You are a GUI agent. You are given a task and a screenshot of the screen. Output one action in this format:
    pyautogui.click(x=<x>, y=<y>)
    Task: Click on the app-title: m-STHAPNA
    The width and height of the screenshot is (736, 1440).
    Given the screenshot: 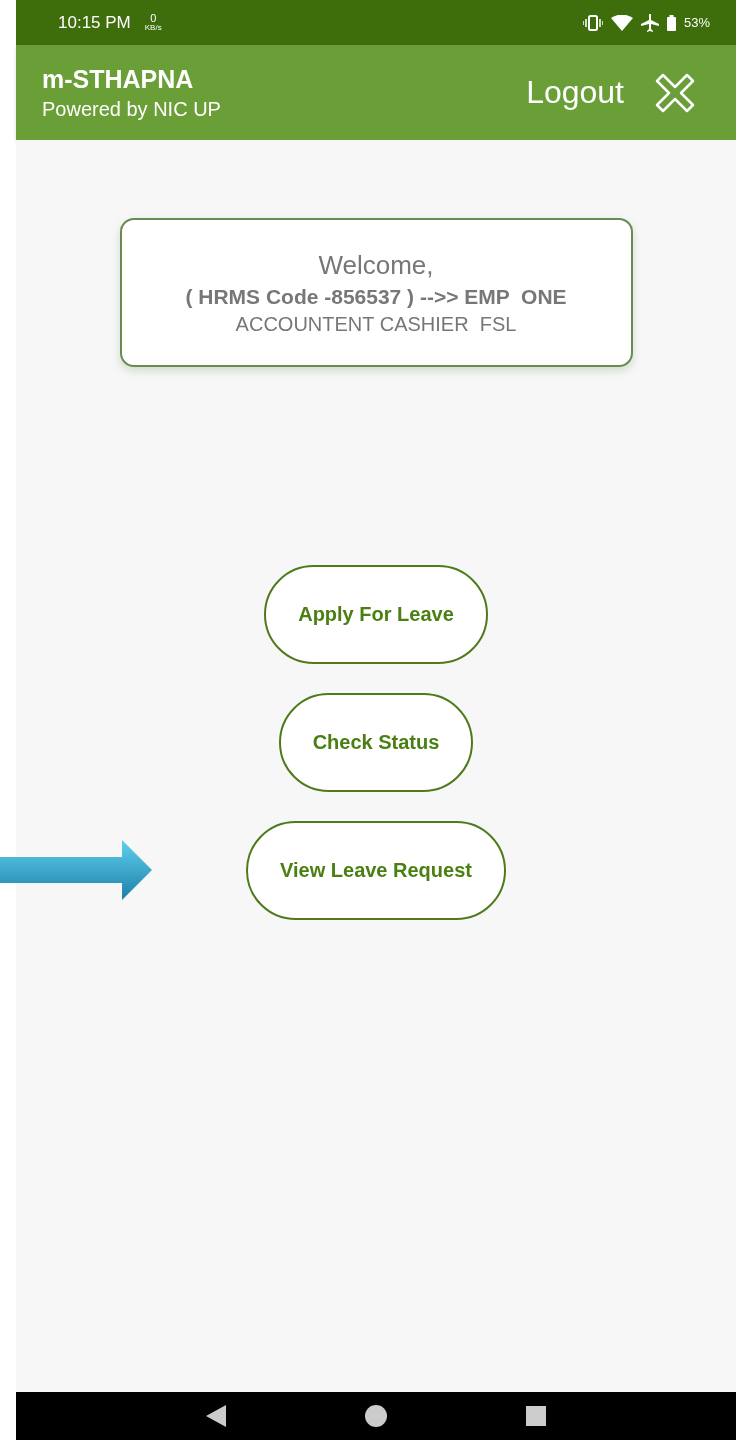 What is the action you would take?
    pyautogui.click(x=118, y=79)
    